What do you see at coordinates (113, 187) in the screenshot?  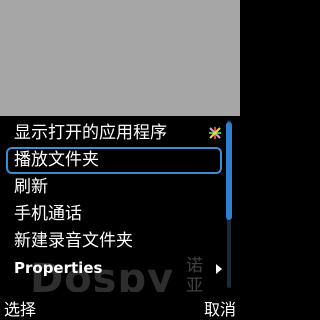 I see `menu-item-refresh: 刷新` at bounding box center [113, 187].